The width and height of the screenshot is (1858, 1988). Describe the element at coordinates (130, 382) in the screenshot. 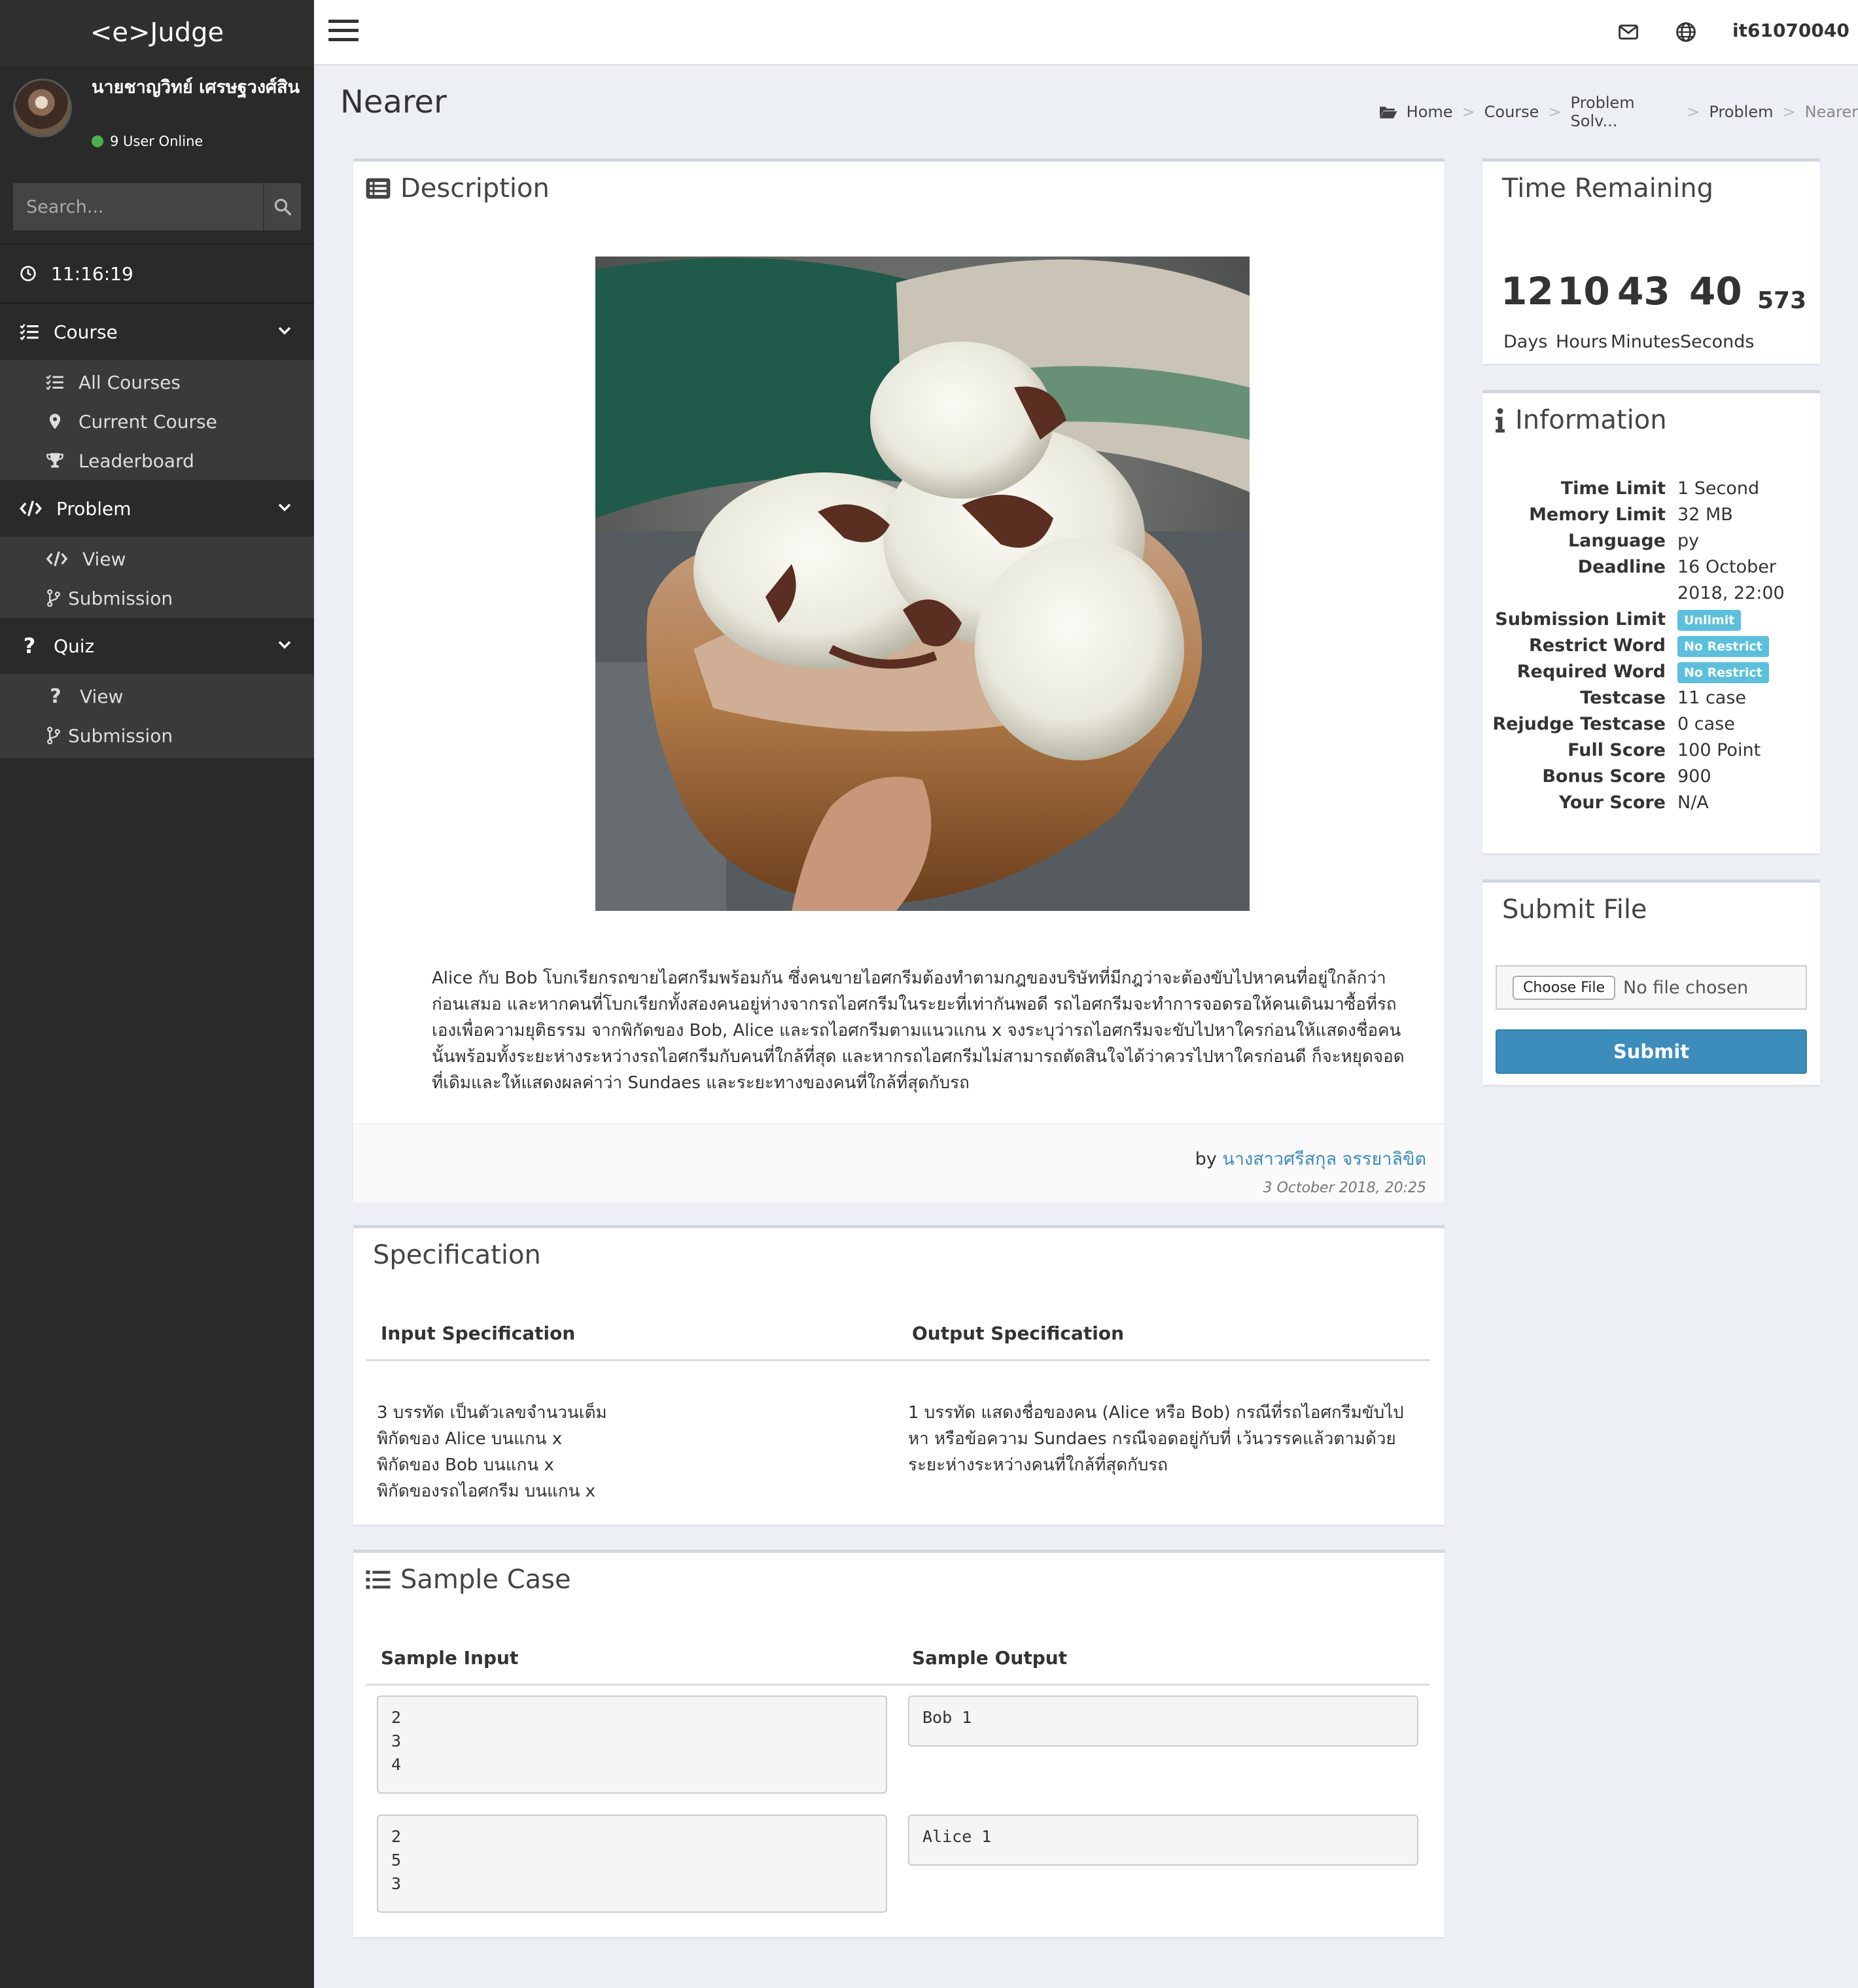

I see `sidebar-item-label: All Courses` at that location.